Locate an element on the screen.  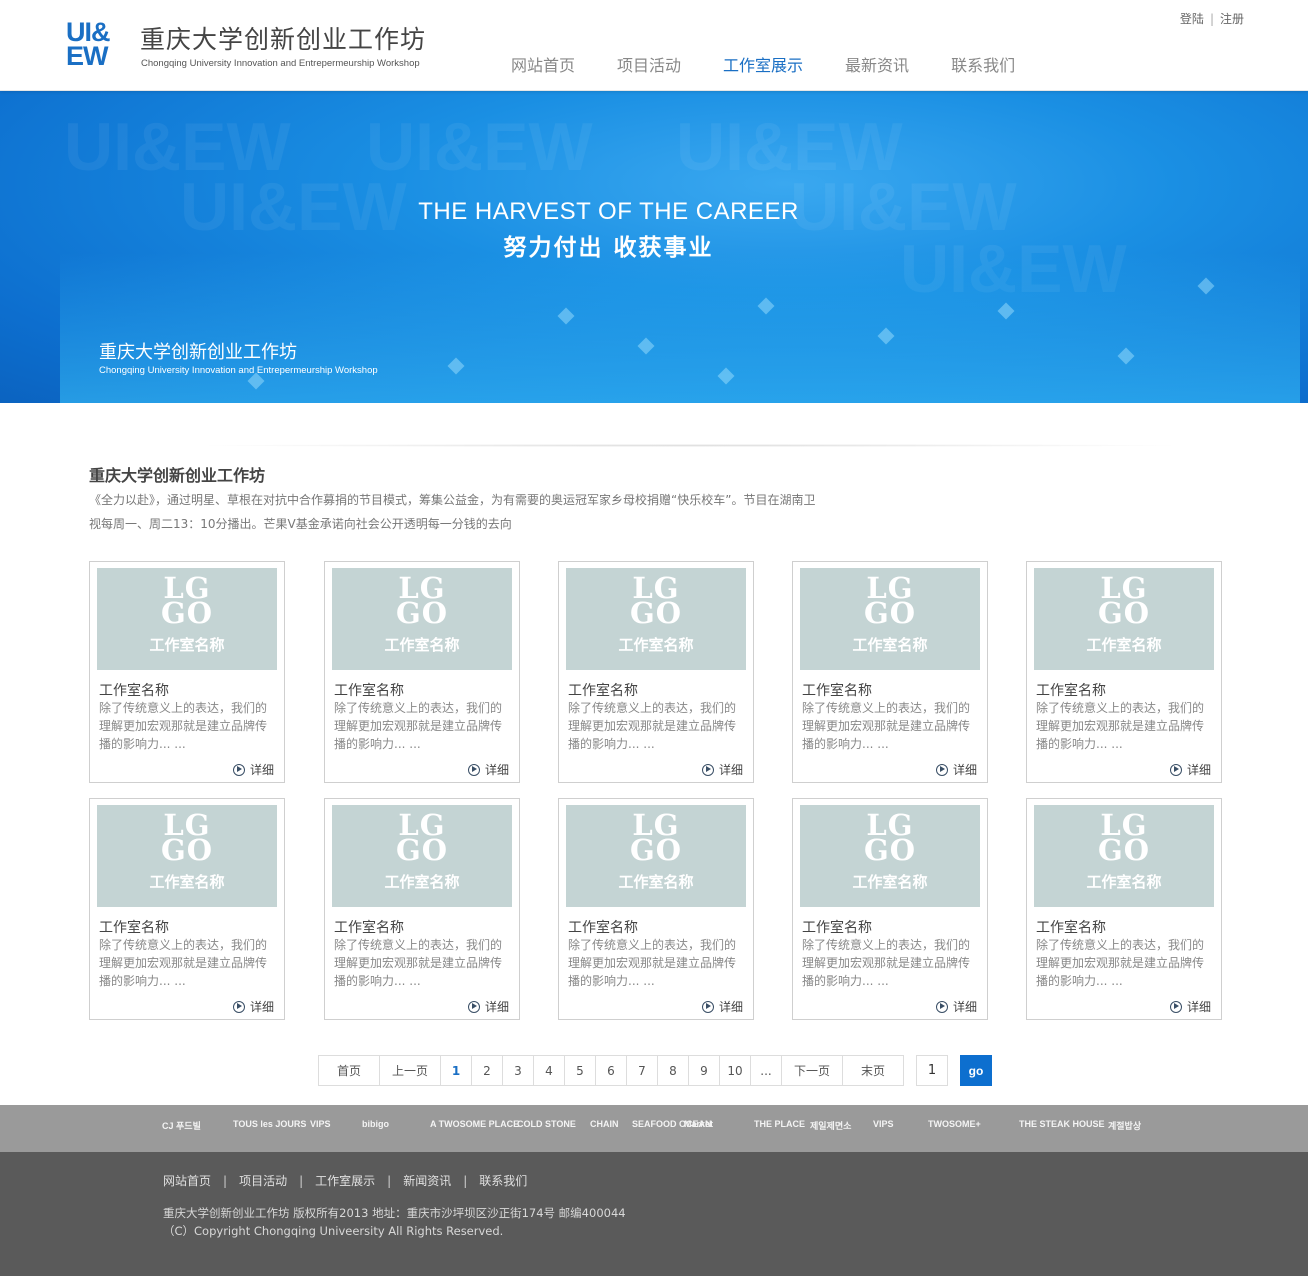
page-number-button: 8 is located at coordinates (673, 1070).